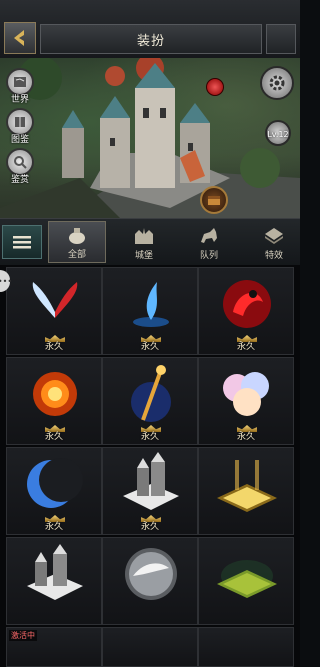 The image size is (320, 667). I want to click on menu-button, so click(22, 242).